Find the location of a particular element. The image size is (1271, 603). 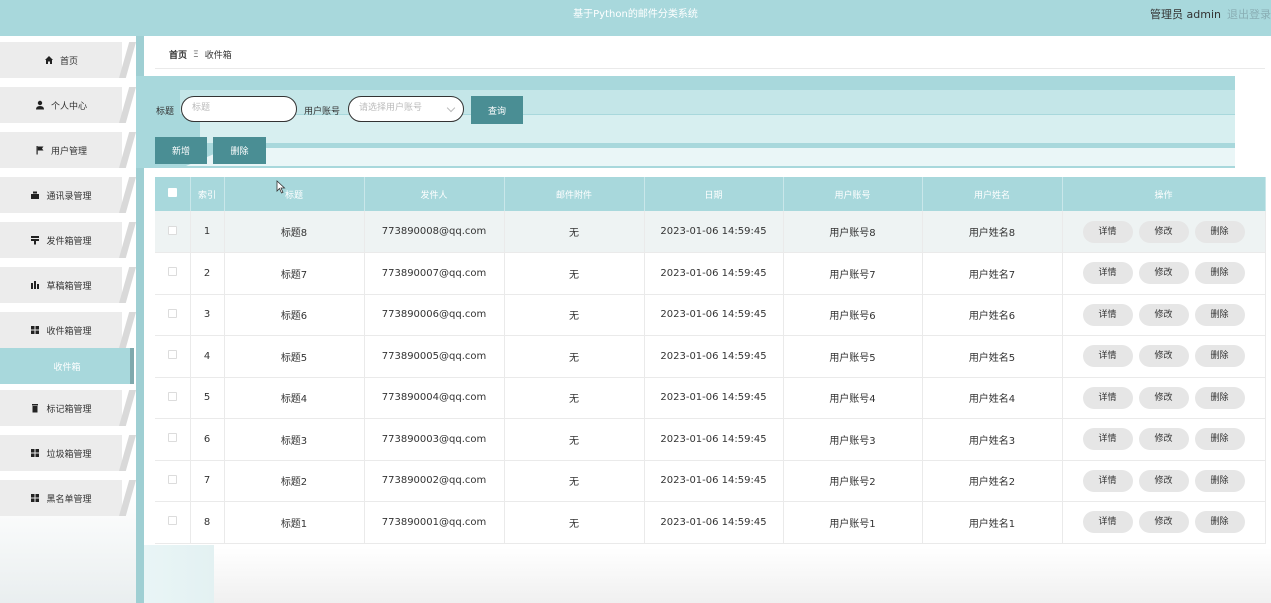

cell-name: 用户姓名4 is located at coordinates (992, 398).